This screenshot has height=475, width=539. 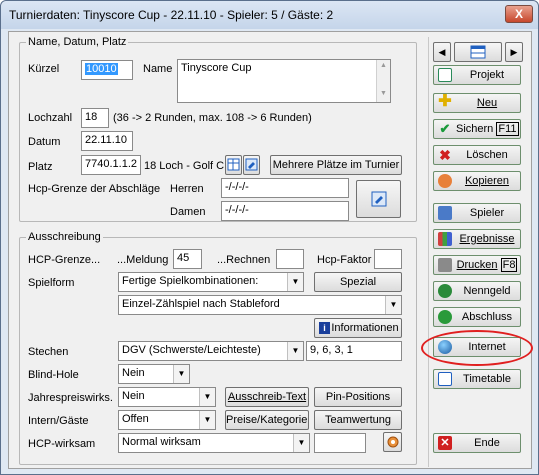 What do you see at coordinates (184, 166) in the screenshot?
I see `platz-description: 18 Loch - Golf Cl` at bounding box center [184, 166].